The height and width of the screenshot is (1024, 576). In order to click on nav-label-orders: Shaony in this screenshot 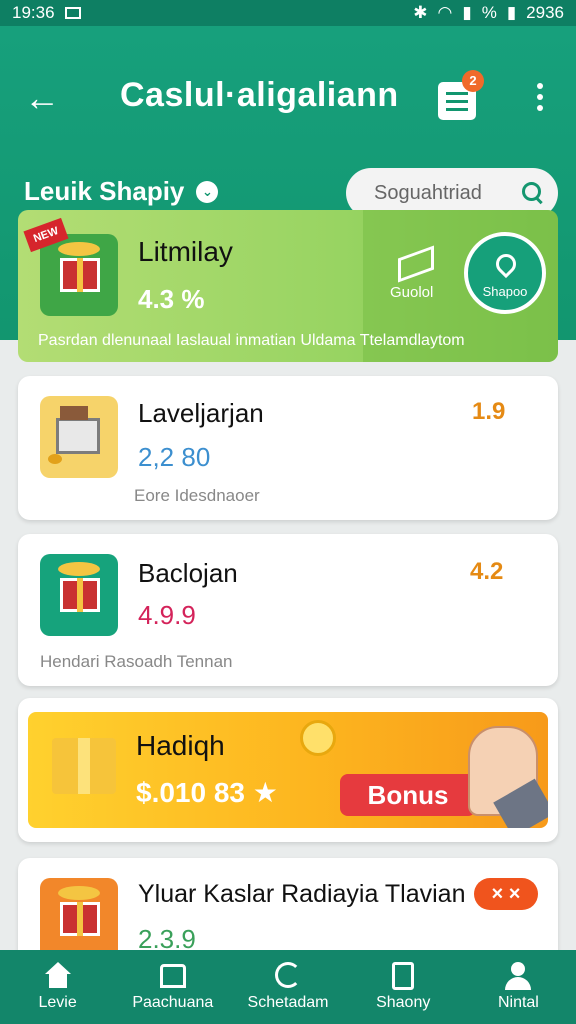, I will do `click(403, 1002)`.